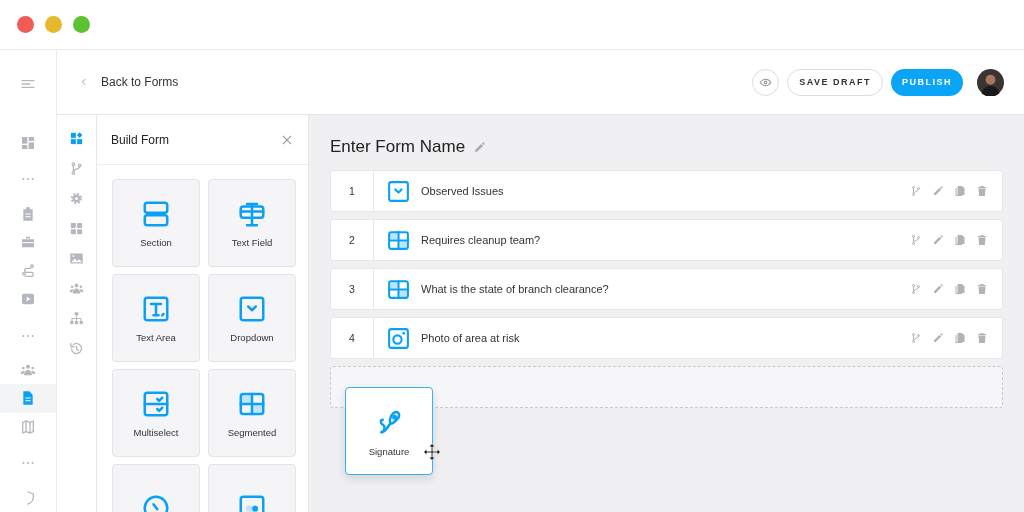 The image size is (1024, 512). I want to click on field-type-tile: Text Field, so click(252, 223).